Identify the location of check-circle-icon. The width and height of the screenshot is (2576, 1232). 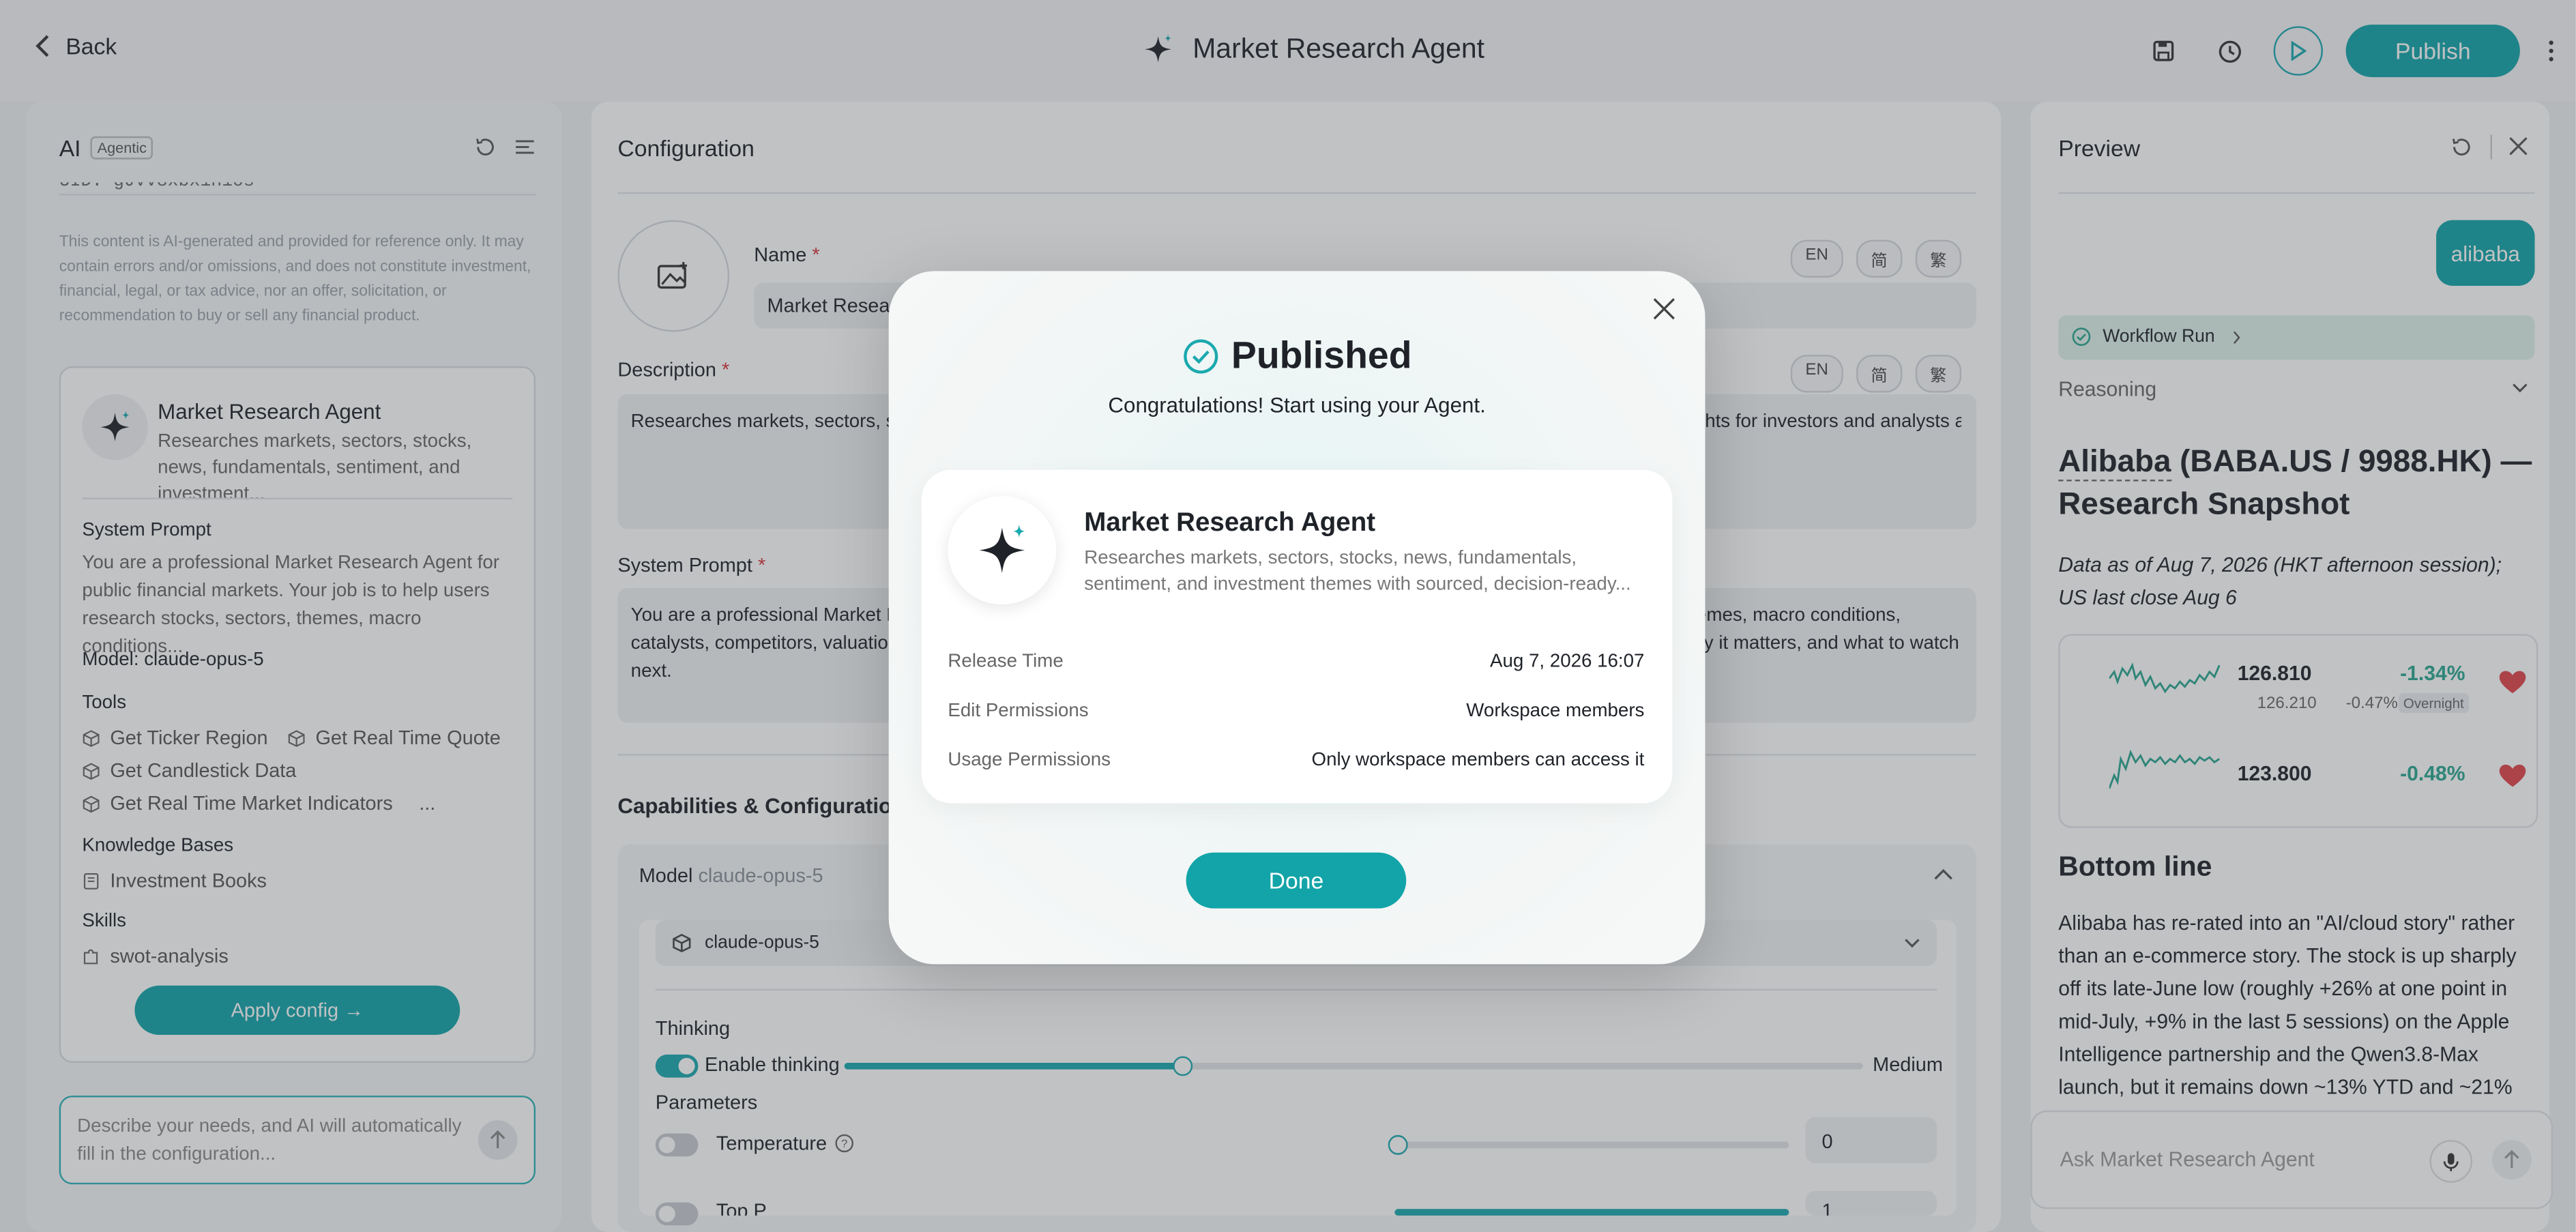
(1200, 355).